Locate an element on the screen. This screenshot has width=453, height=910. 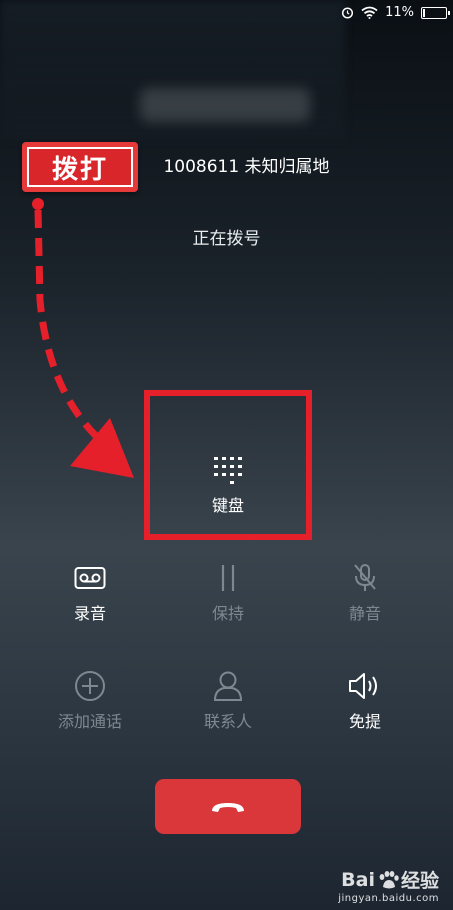
call-status: 正在拨号 is located at coordinates (226, 239).